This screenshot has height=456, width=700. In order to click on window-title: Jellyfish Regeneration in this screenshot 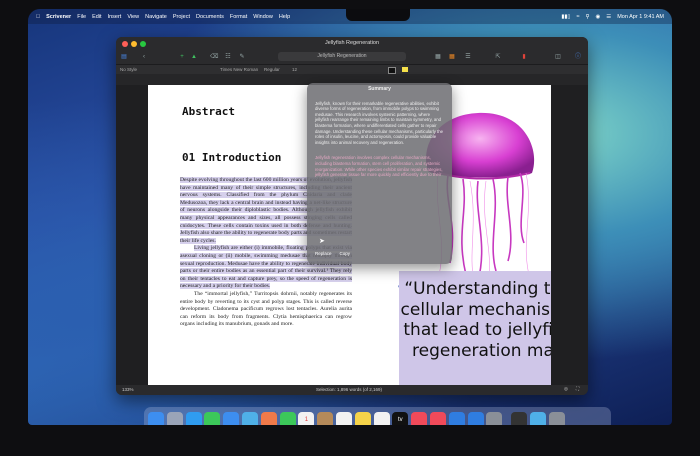, I will do `click(352, 43)`.